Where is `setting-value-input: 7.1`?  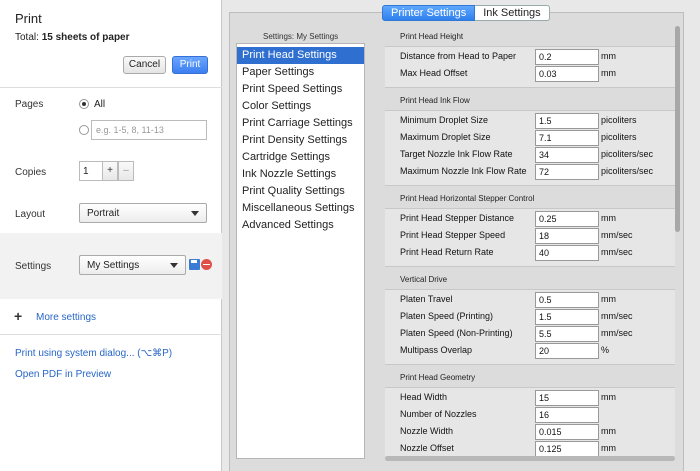
setting-value-input: 7.1 is located at coordinates (567, 138).